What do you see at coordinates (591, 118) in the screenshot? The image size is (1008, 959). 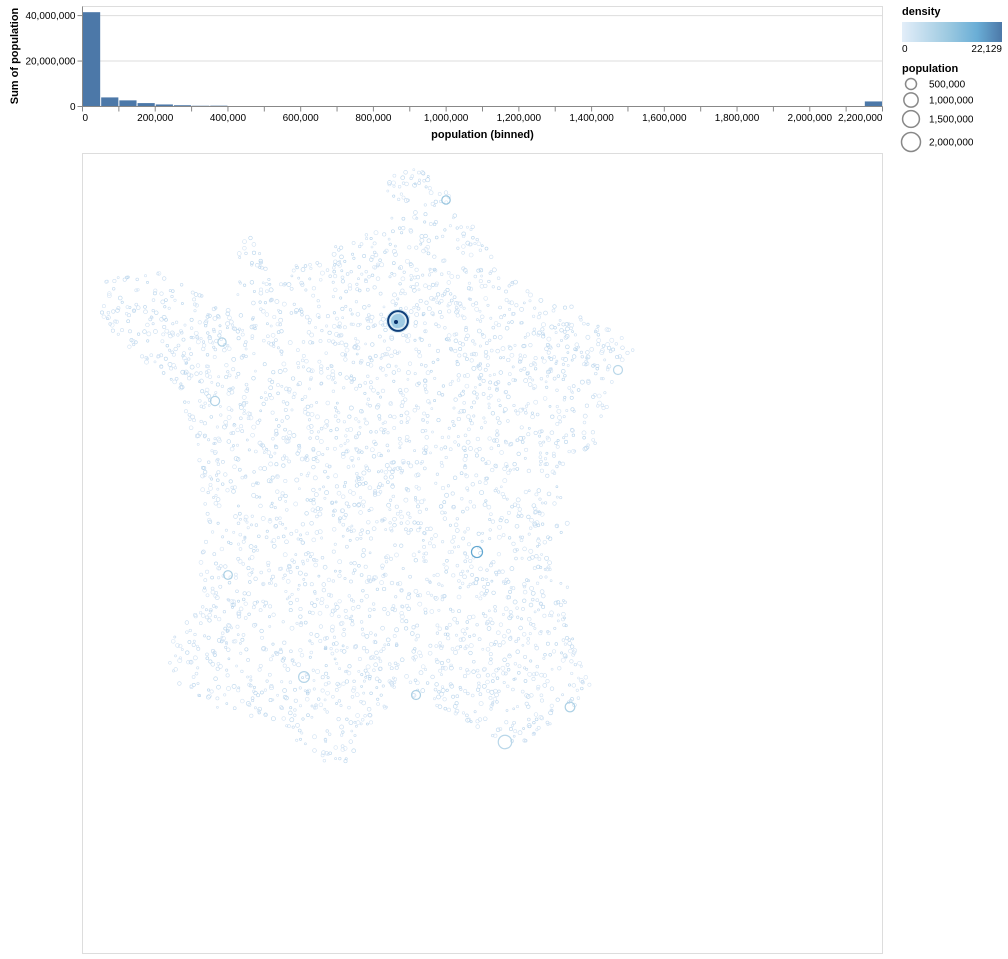 I see `x-tick-label: 1,400,000` at bounding box center [591, 118].